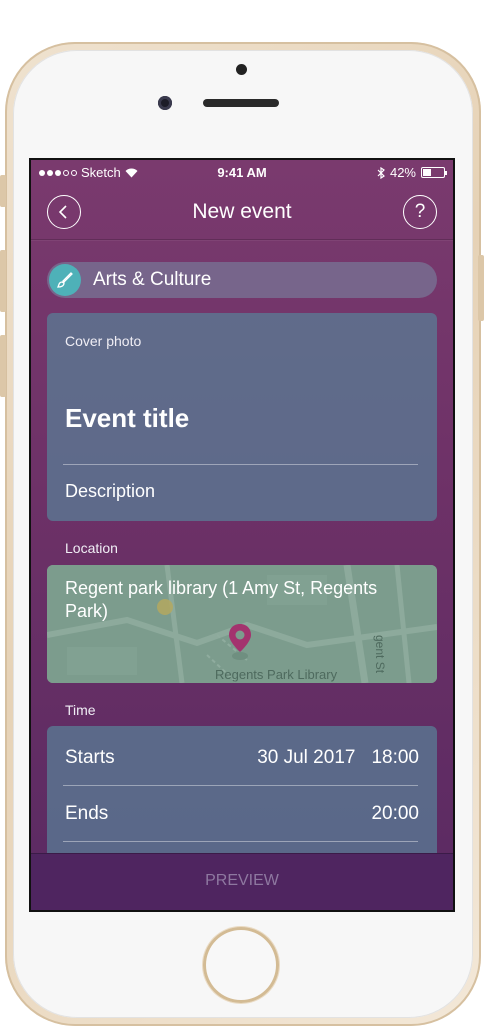  Describe the element at coordinates (3, 191) in the screenshot. I see `mute-switch` at that location.